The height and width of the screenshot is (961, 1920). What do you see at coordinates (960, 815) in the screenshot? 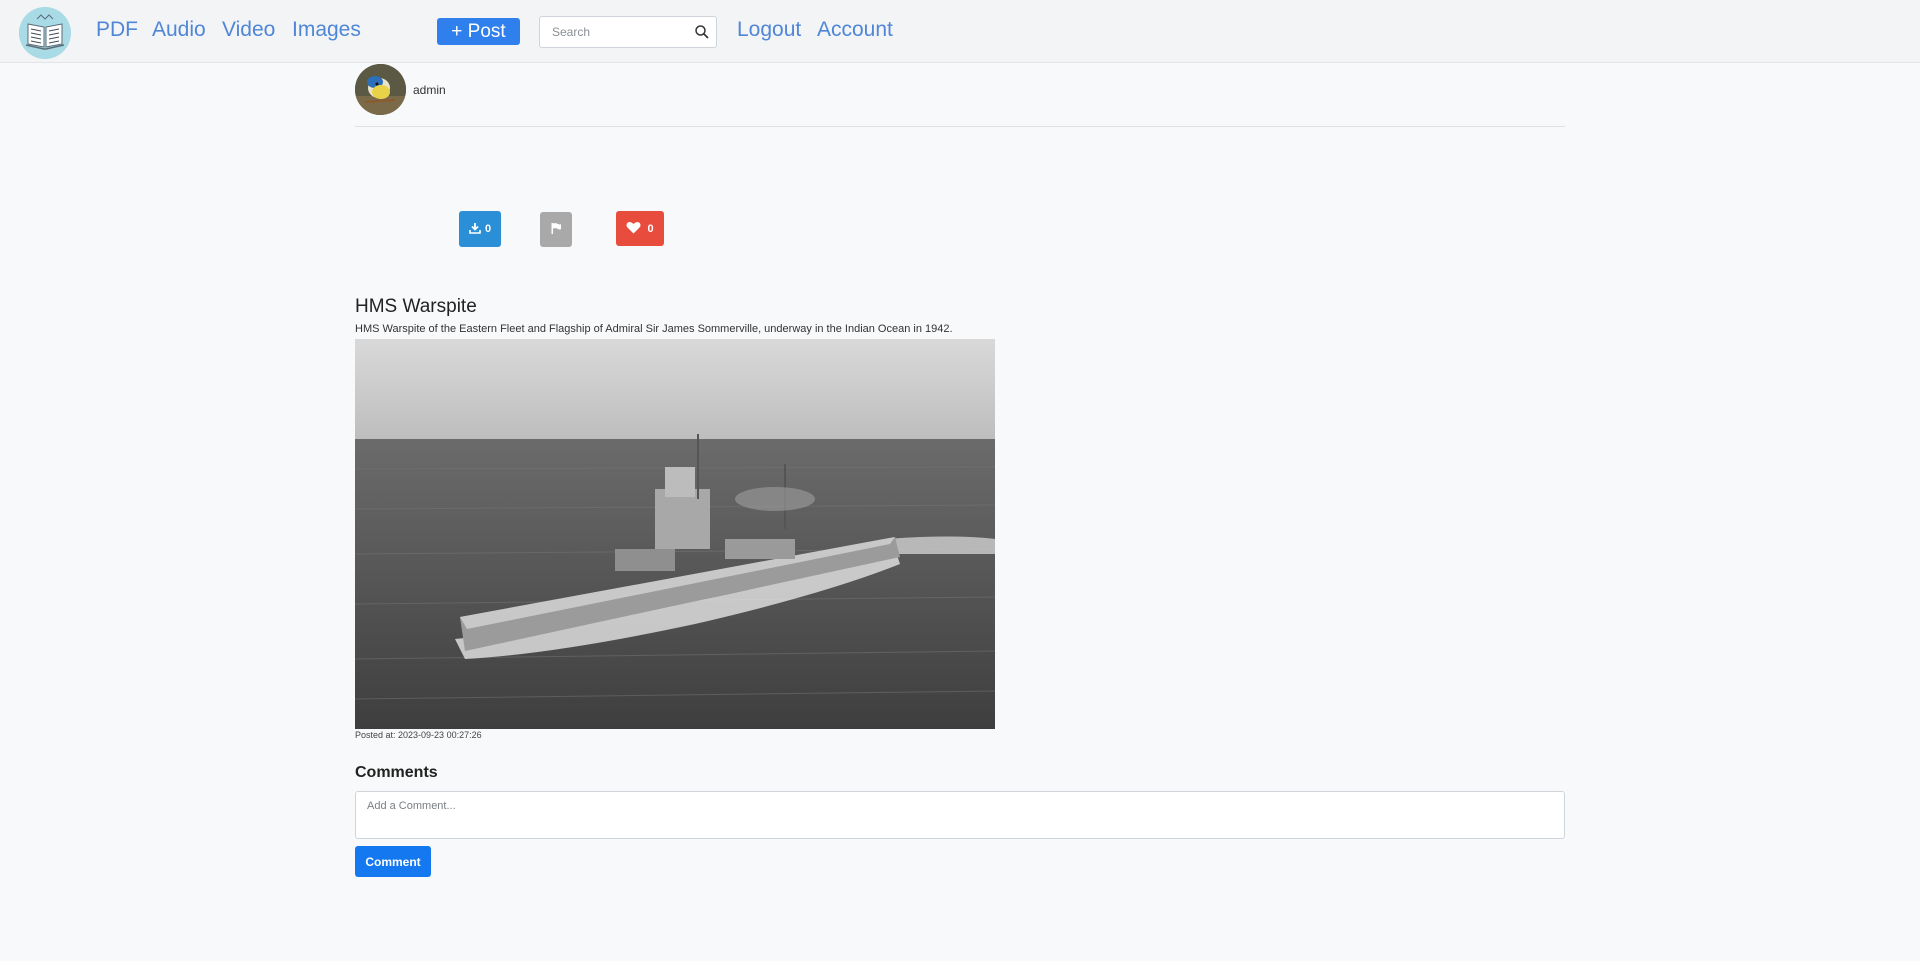
I see `comment-input` at bounding box center [960, 815].